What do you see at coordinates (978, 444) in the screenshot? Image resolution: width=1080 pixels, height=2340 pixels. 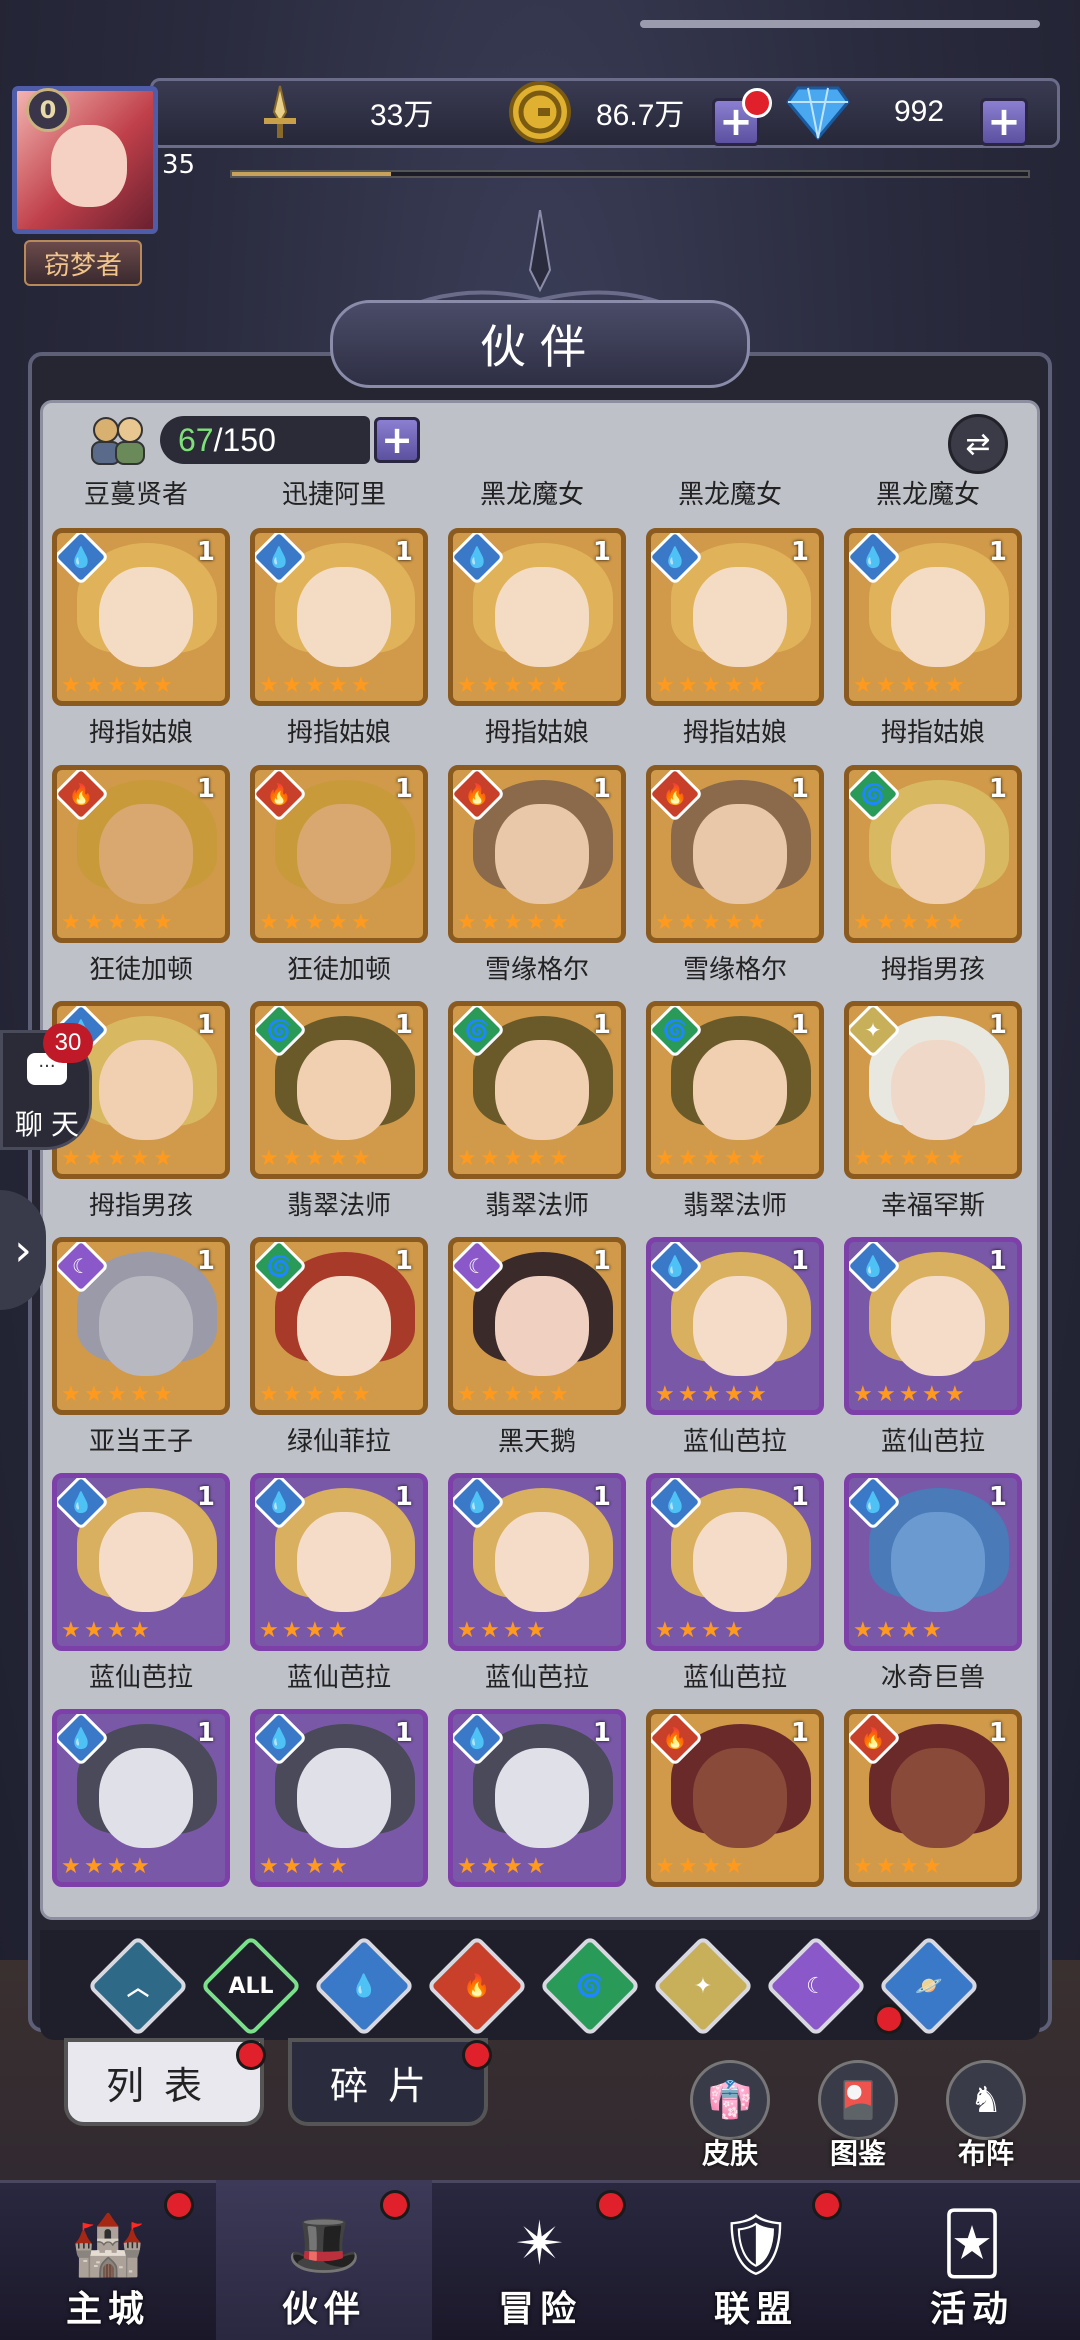 I see `sort-toggle-button: ⇄` at bounding box center [978, 444].